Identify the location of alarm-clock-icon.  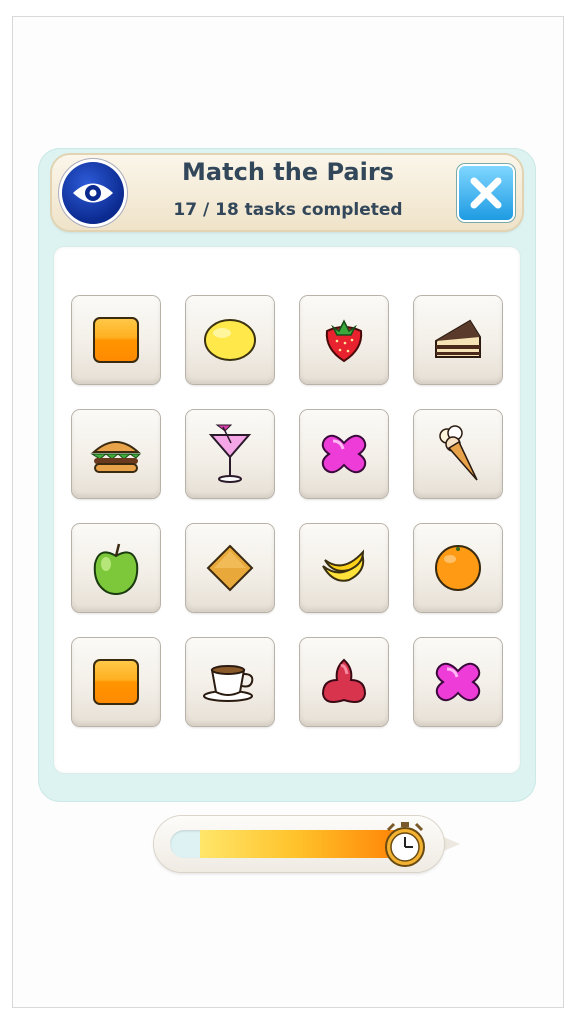
(405, 844).